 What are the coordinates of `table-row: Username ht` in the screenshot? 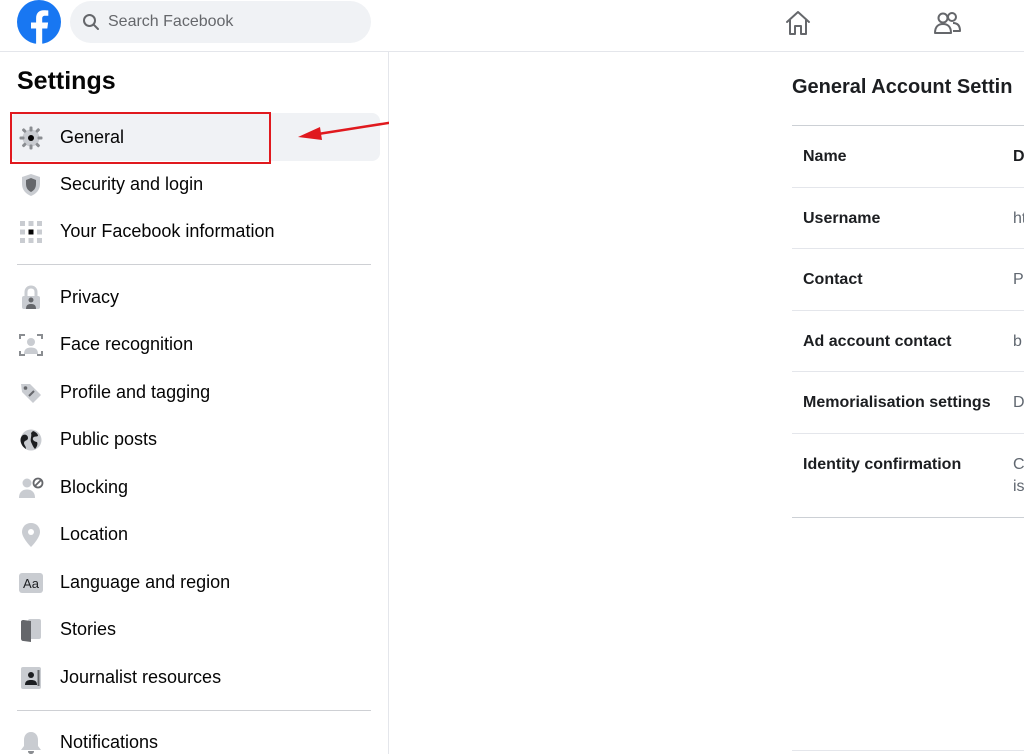 It's located at (908, 218).